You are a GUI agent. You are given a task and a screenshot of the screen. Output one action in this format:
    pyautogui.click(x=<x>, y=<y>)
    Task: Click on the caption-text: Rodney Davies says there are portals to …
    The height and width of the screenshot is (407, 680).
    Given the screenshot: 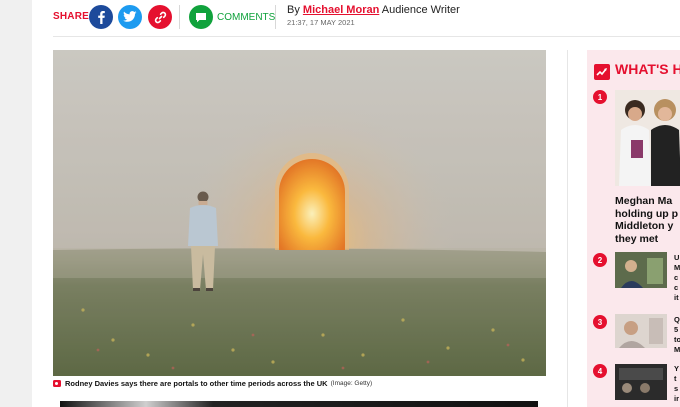 What is the action you would take?
    pyautogui.click(x=196, y=383)
    